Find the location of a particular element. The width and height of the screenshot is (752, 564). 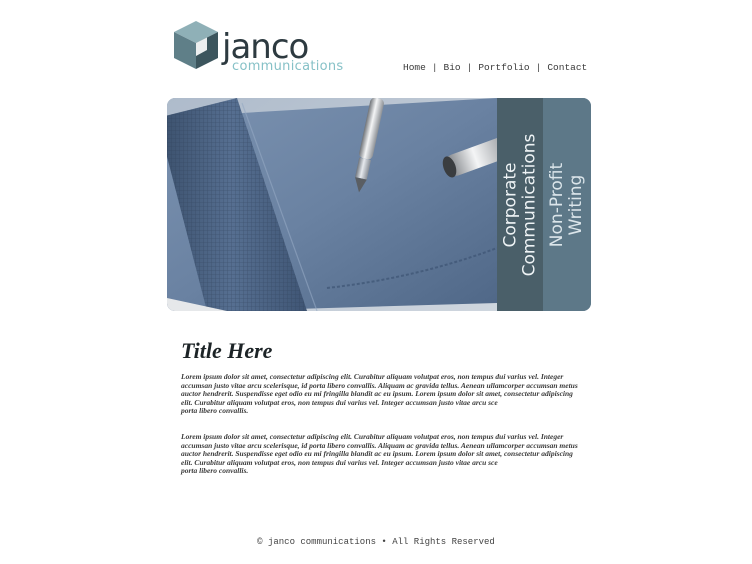

nav-contact: Contact is located at coordinates (567, 67).